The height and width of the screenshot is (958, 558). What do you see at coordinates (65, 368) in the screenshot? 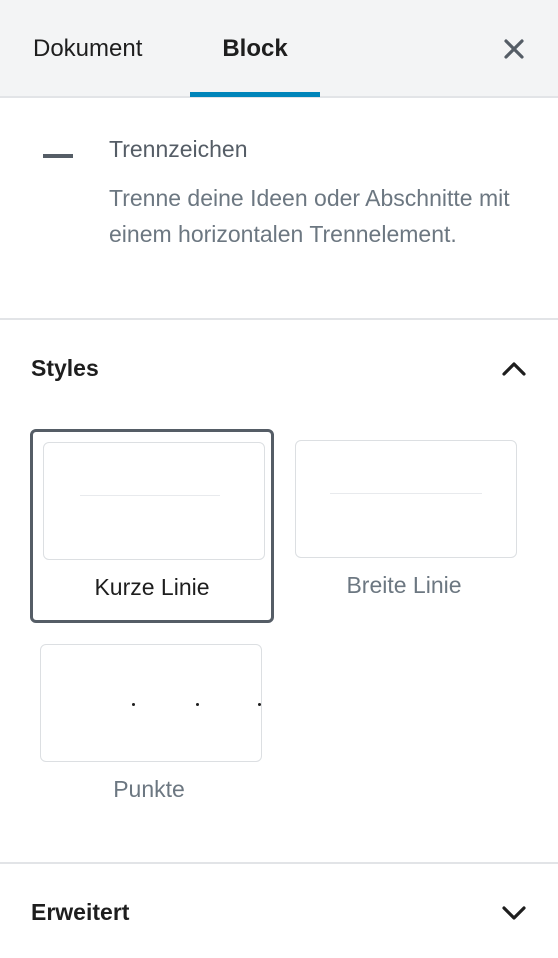
I see `styles-panel-title: Styles` at bounding box center [65, 368].